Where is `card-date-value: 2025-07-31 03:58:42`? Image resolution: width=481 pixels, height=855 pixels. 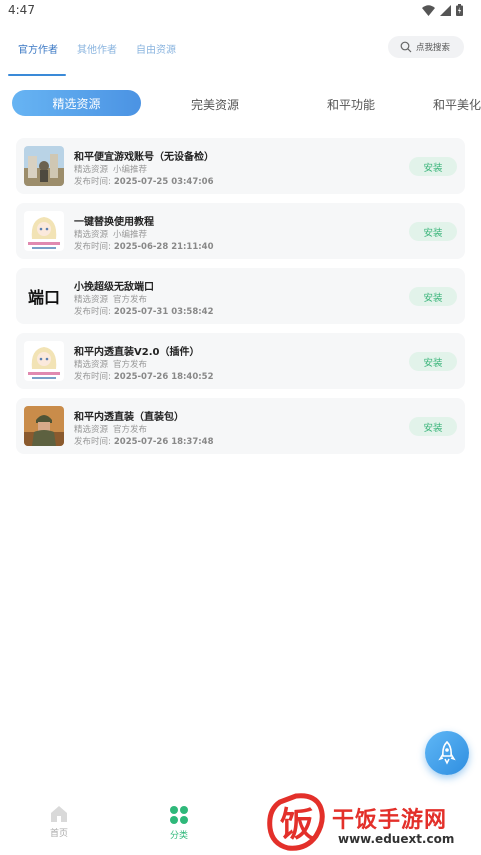 card-date-value: 2025-07-31 03:58:42 is located at coordinates (163, 312).